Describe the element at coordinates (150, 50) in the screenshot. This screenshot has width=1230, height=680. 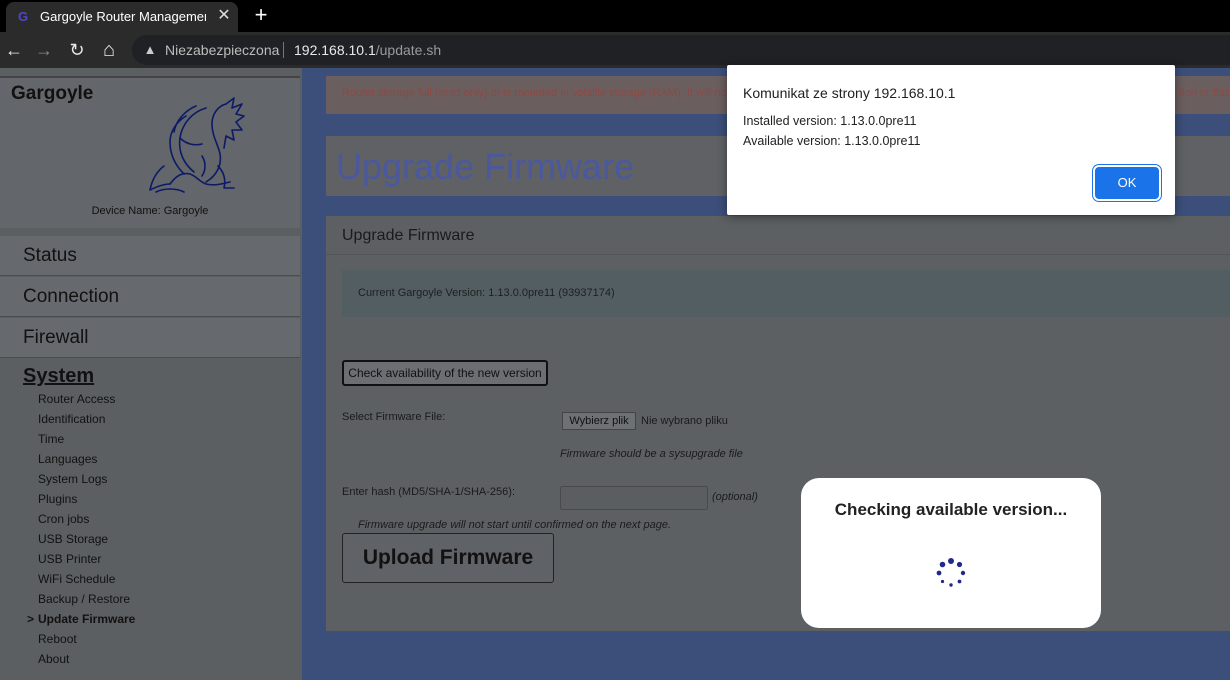
I see `warning-icon: ▲` at that location.